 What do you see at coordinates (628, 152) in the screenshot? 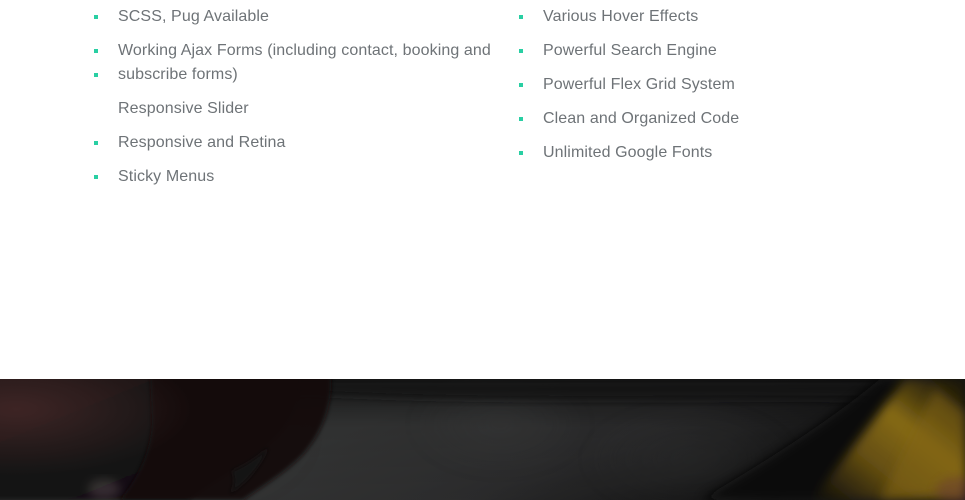
I see `feature-label: Unlimited Google Fonts` at bounding box center [628, 152].